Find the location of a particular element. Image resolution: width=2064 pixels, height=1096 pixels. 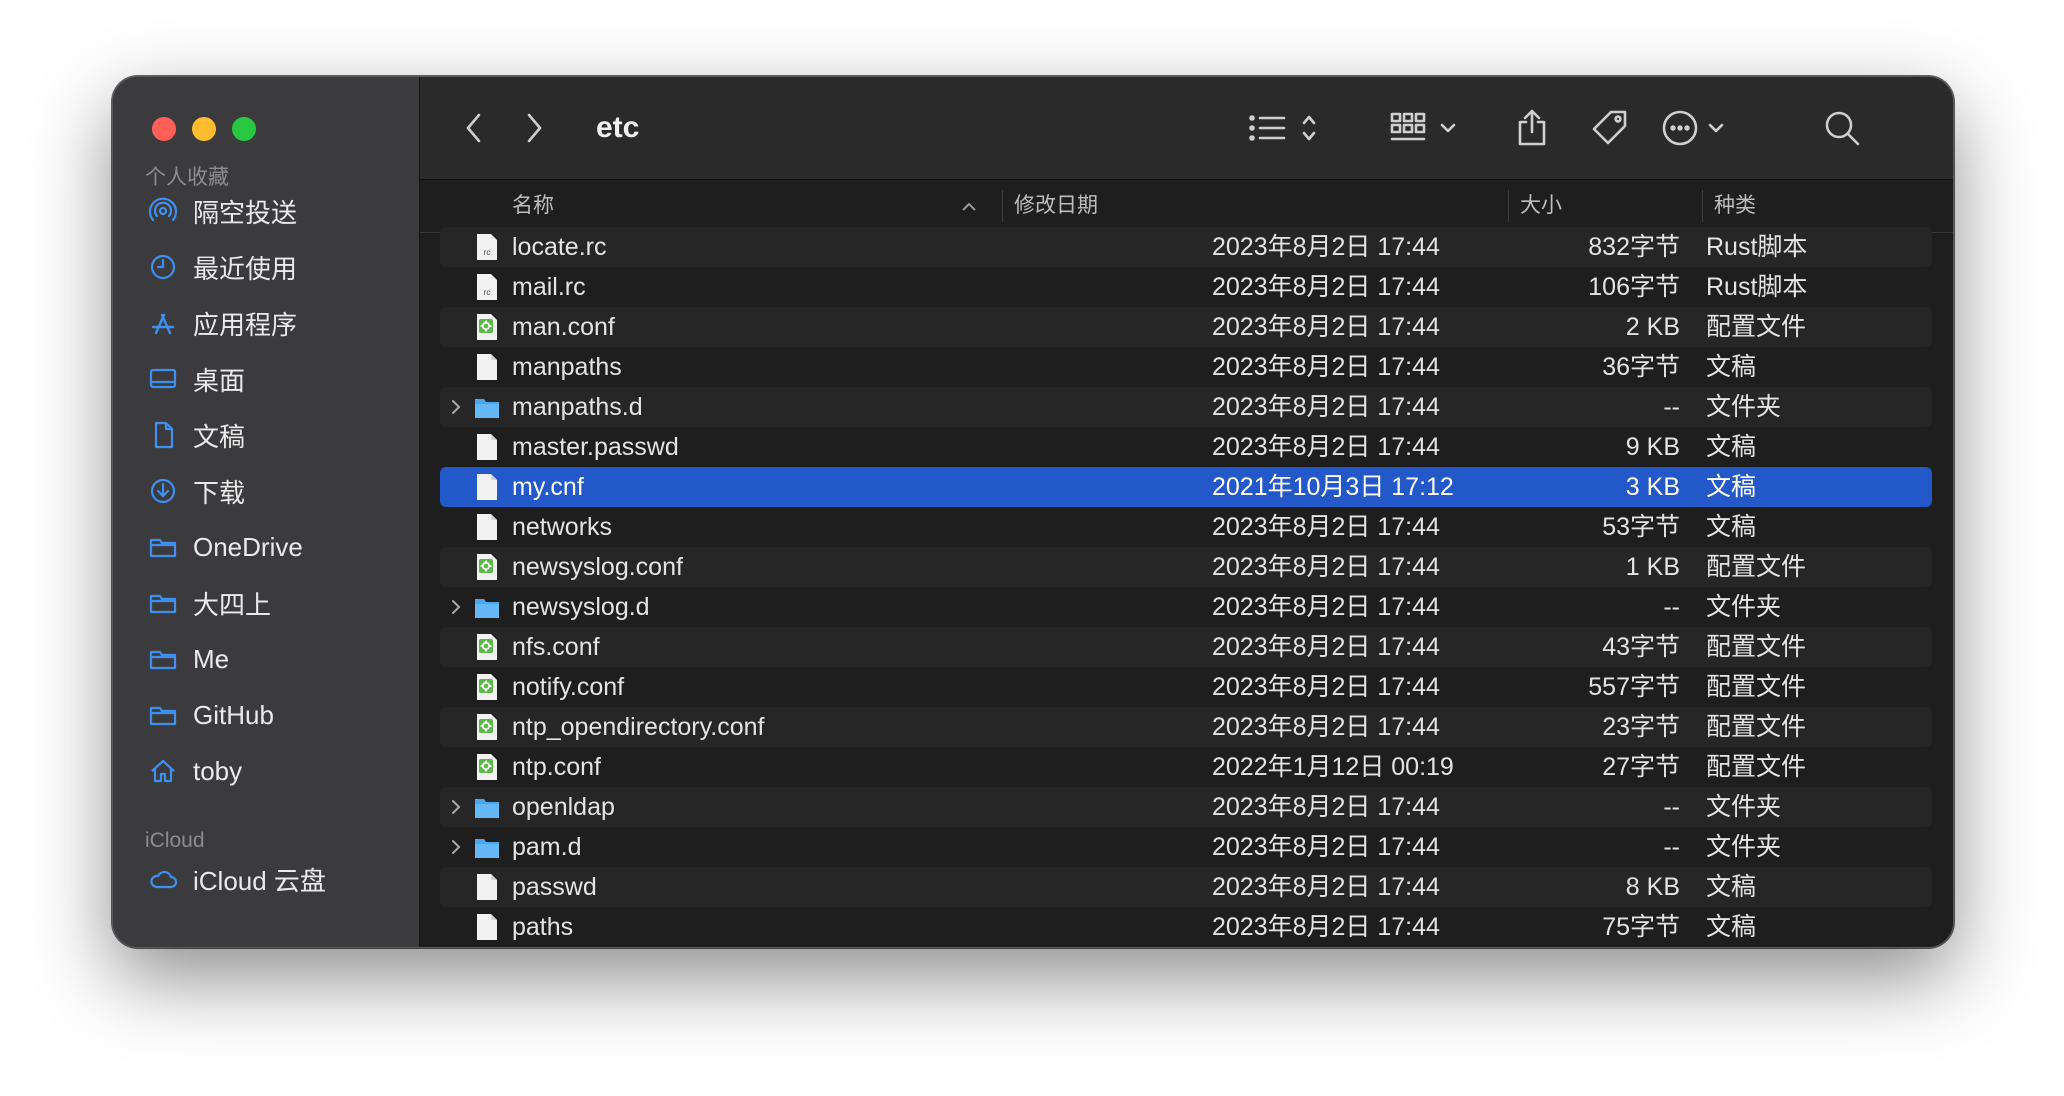

file-kind: Rust脚本 is located at coordinates (1757, 247).